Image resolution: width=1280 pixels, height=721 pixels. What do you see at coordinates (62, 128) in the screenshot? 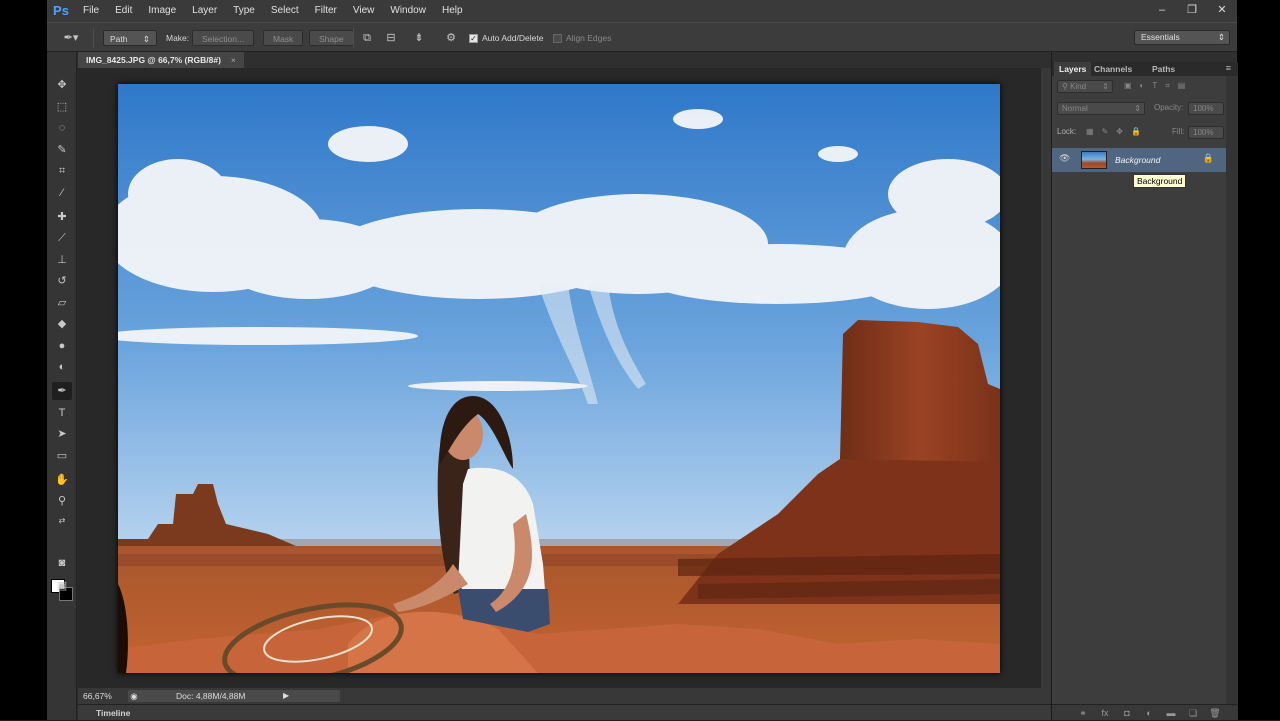
I see `lasso-icon: ◌` at bounding box center [62, 128].